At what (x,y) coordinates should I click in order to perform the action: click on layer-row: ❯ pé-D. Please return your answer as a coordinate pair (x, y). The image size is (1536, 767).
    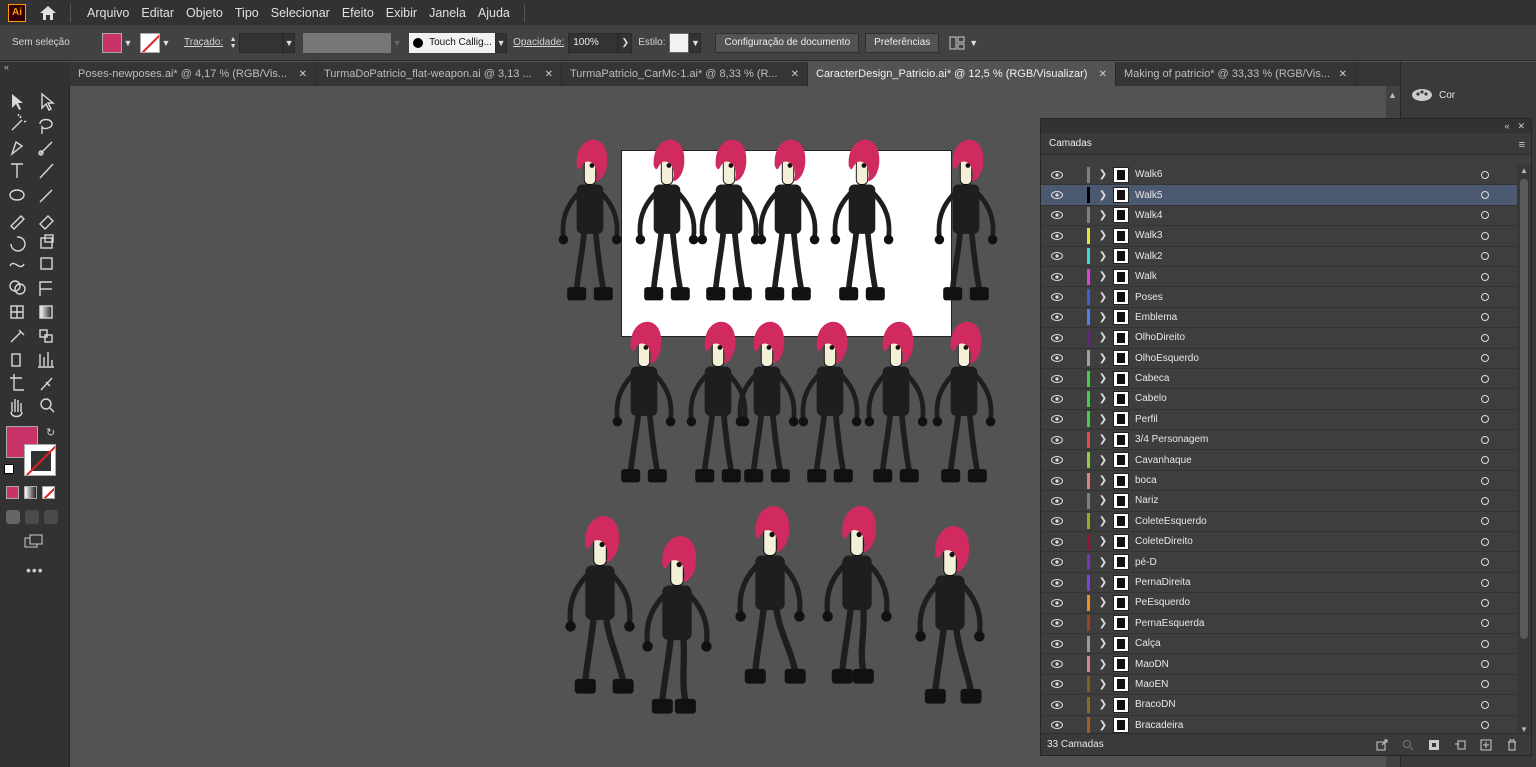
    Looking at the image, I should click on (1279, 562).